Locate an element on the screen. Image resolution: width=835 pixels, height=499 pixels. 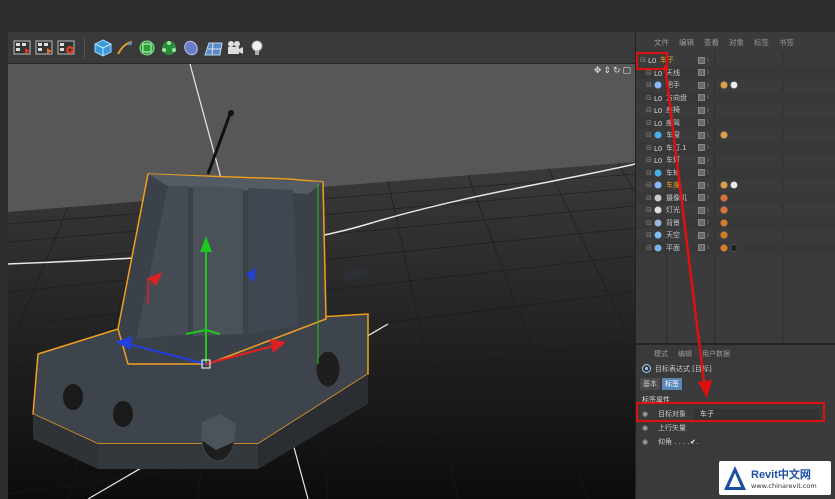
watermark-logo: Revit中文网 www.chinarevit.com is located at coordinates (775, 478).